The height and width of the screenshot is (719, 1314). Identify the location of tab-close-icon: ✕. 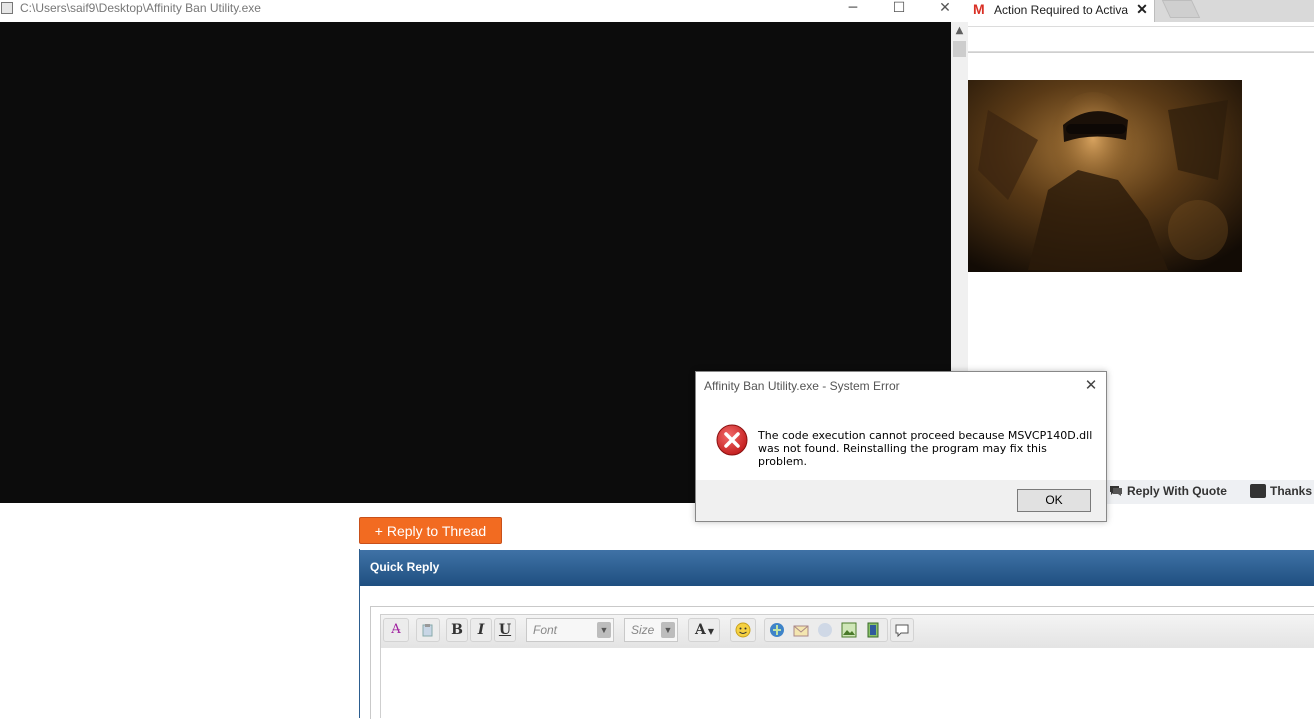
(1142, 9).